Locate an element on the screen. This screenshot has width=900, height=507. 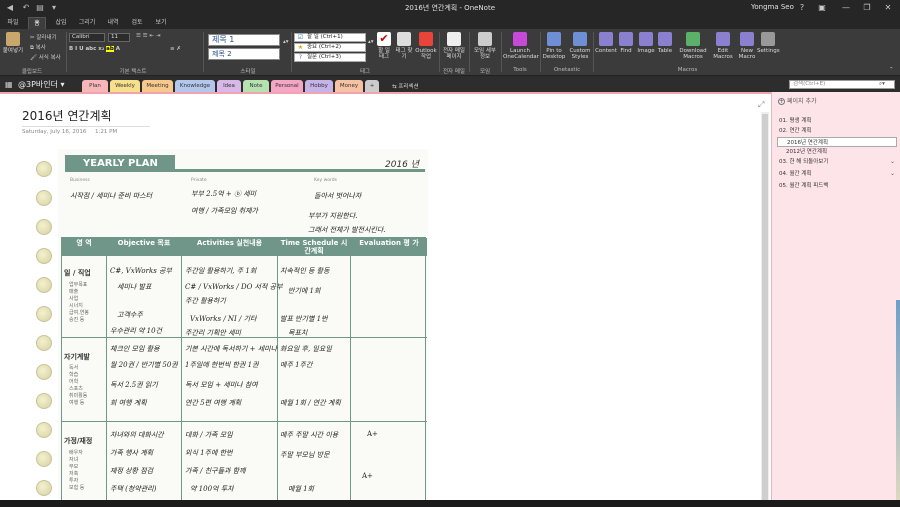
paste-button: 붙여넣기 is located at coordinates (13, 43).